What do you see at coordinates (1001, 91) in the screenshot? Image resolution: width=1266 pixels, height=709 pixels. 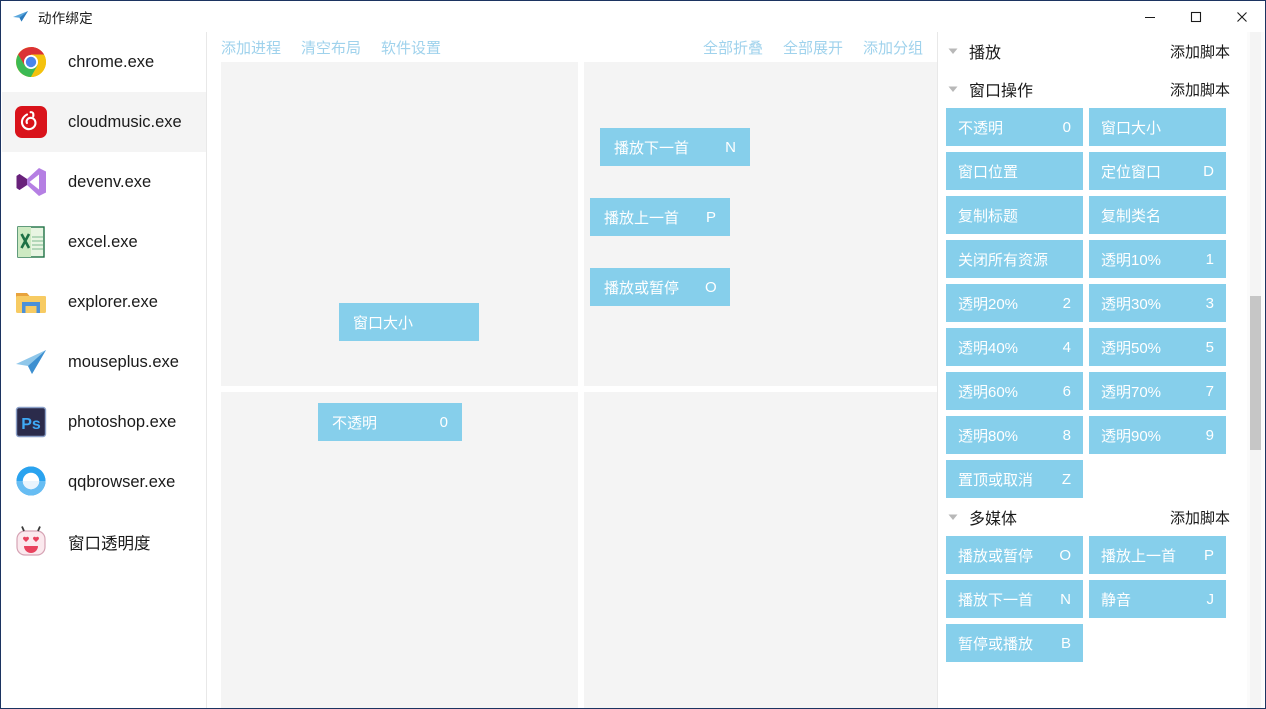 I see `script-group-title: 窗口操作` at bounding box center [1001, 91].